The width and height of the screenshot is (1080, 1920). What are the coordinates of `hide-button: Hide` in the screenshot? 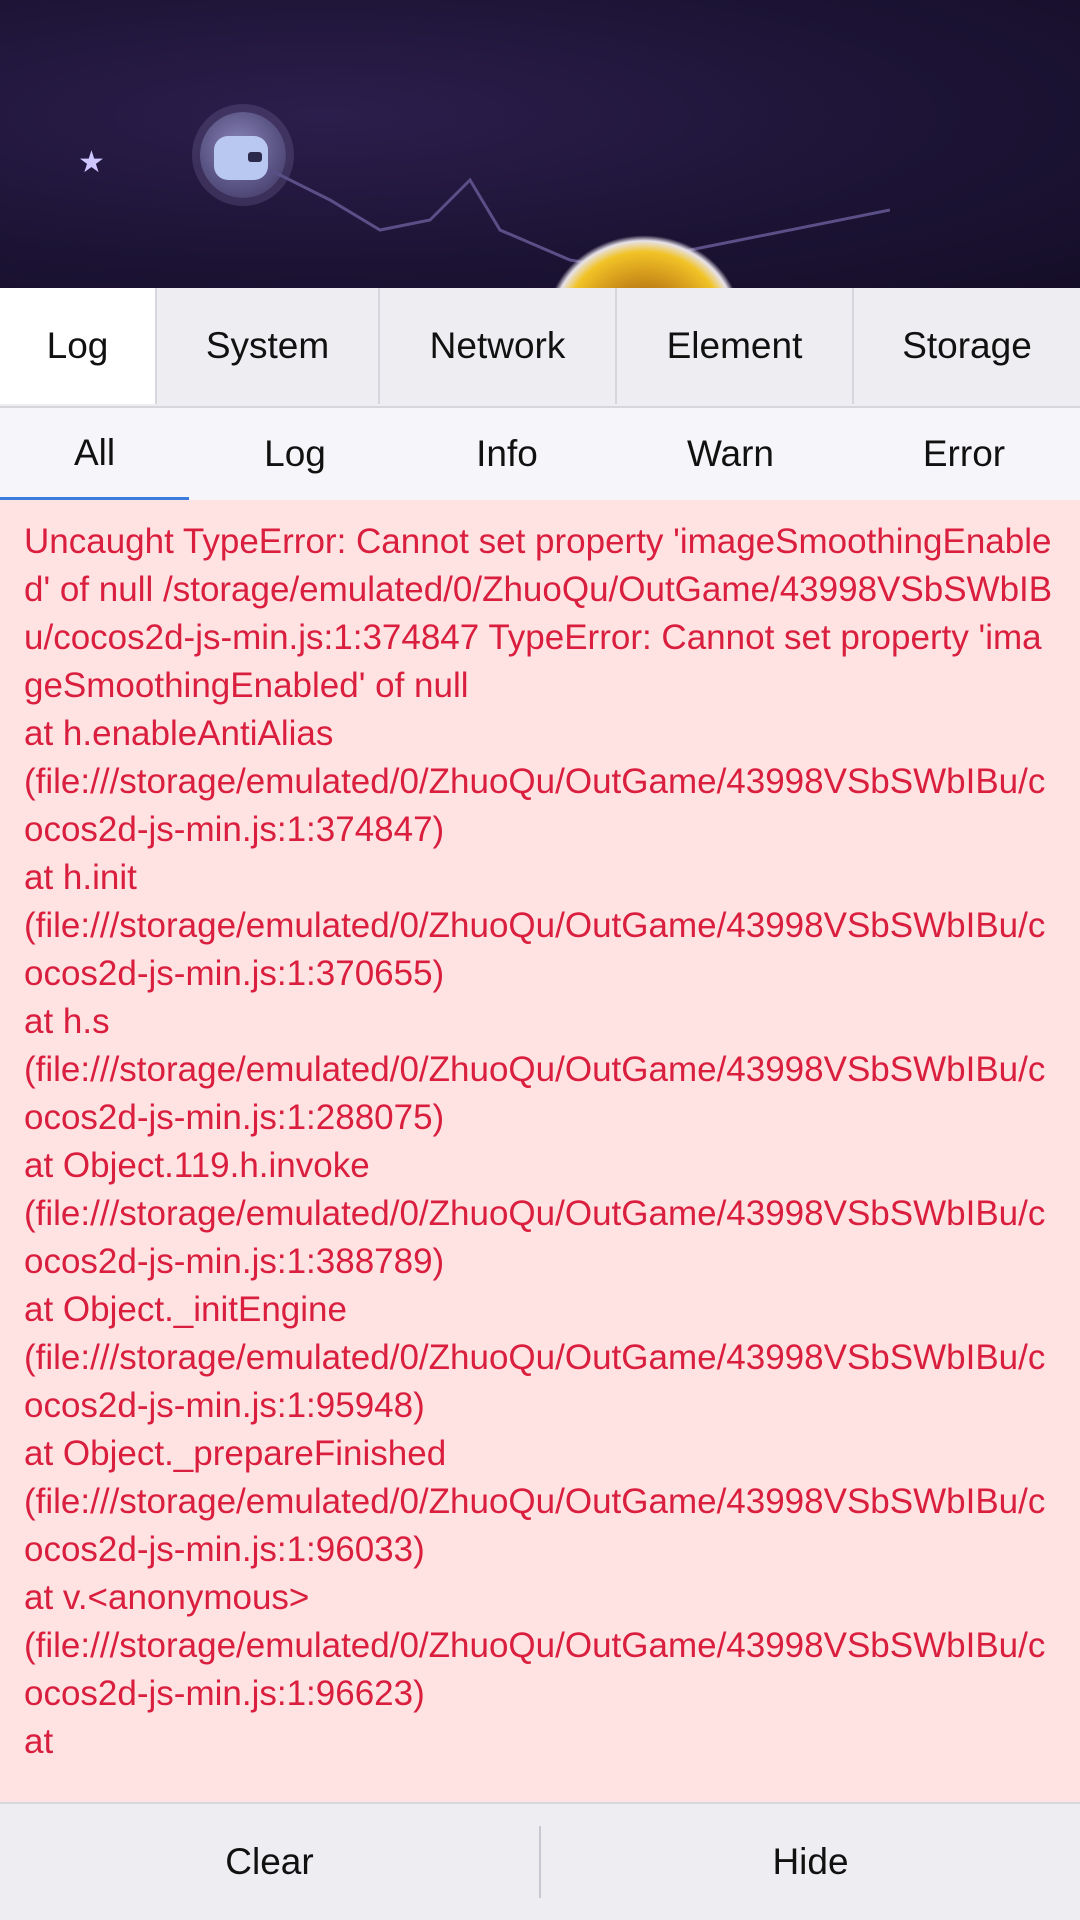 It's located at (810, 1862).